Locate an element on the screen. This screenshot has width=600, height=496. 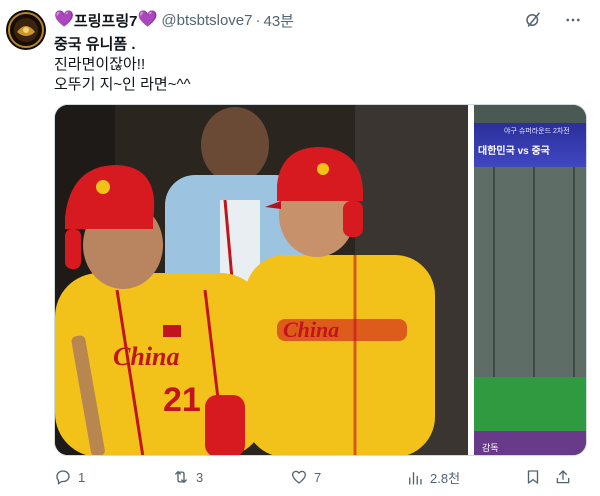
display-name: 프링프링7 is located at coordinates (106, 20).